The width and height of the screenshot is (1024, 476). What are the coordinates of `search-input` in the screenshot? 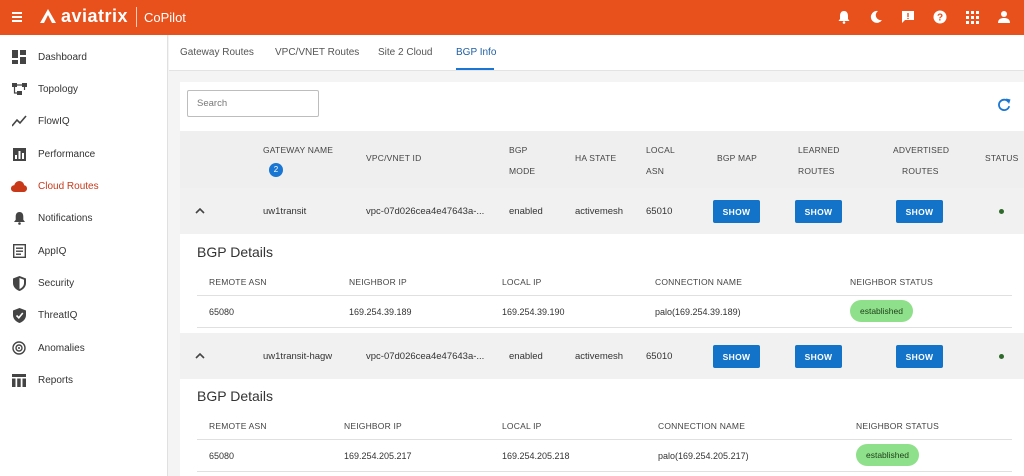 It's located at (253, 103).